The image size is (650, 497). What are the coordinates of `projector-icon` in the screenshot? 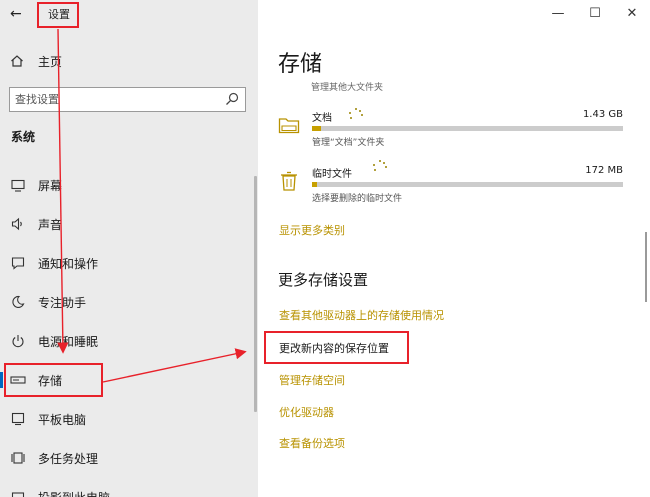 It's located at (18, 493).